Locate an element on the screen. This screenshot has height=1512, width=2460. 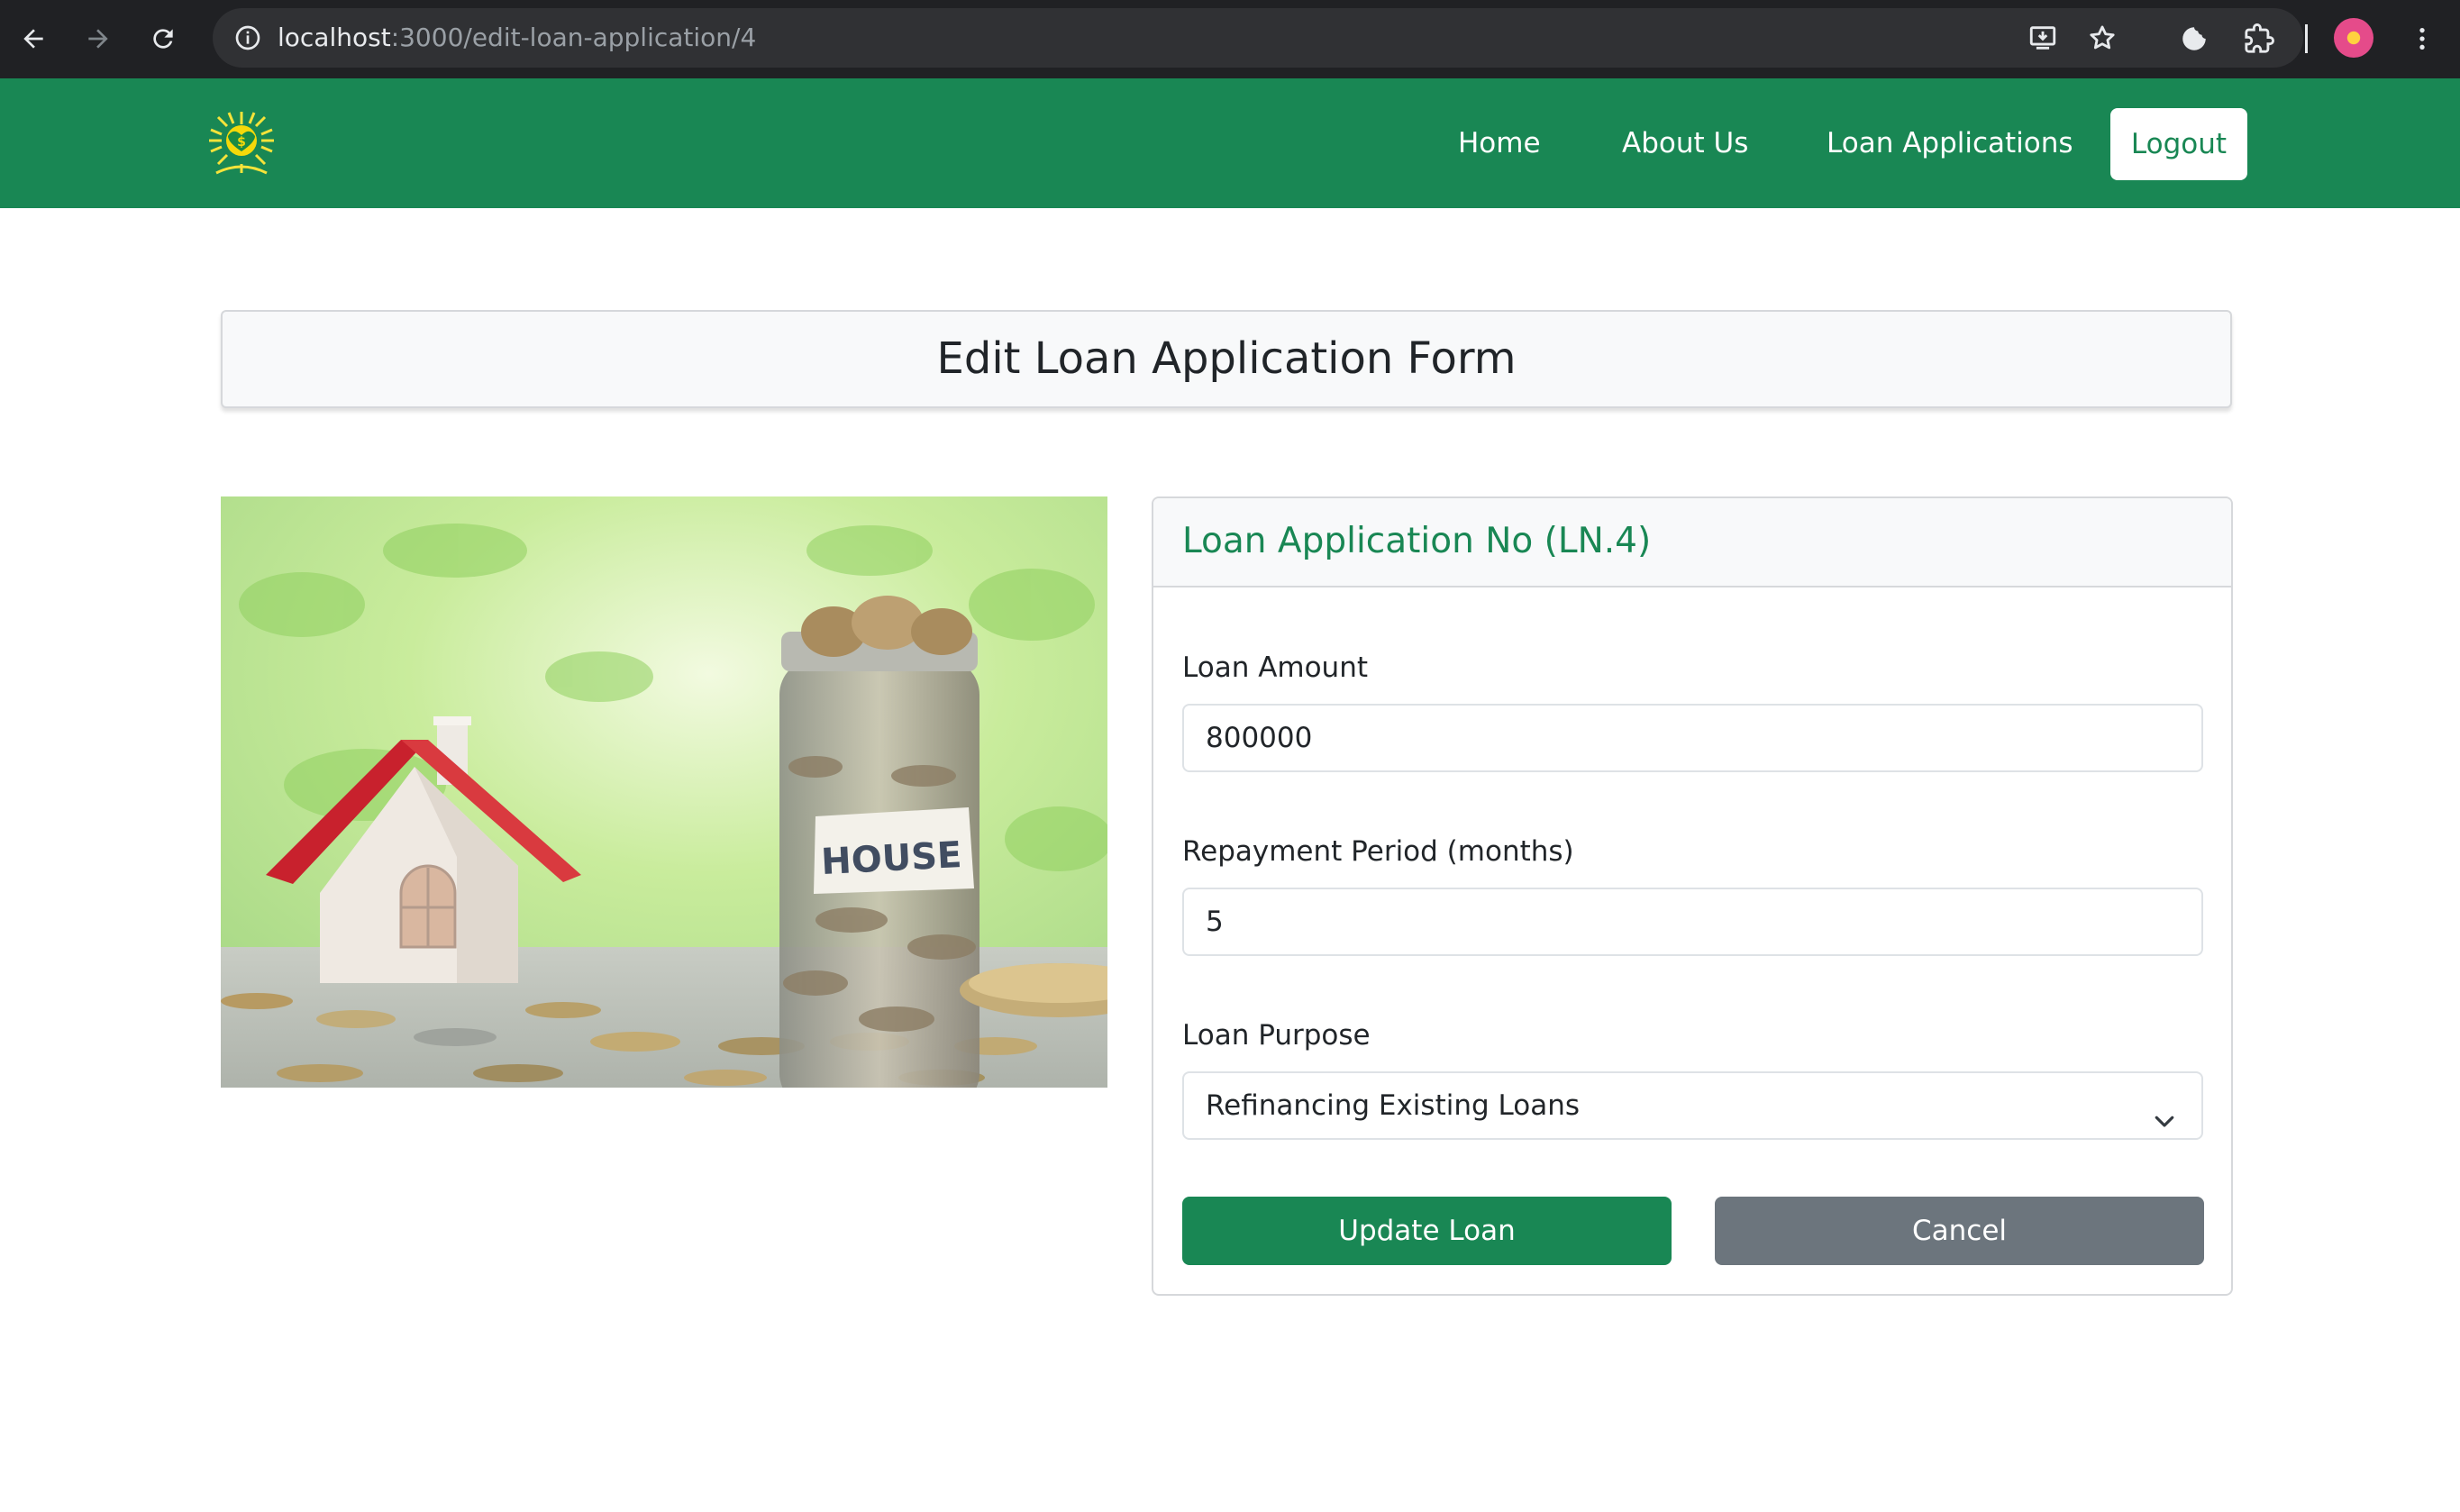
logout-button: Logout is located at coordinates (2178, 144).